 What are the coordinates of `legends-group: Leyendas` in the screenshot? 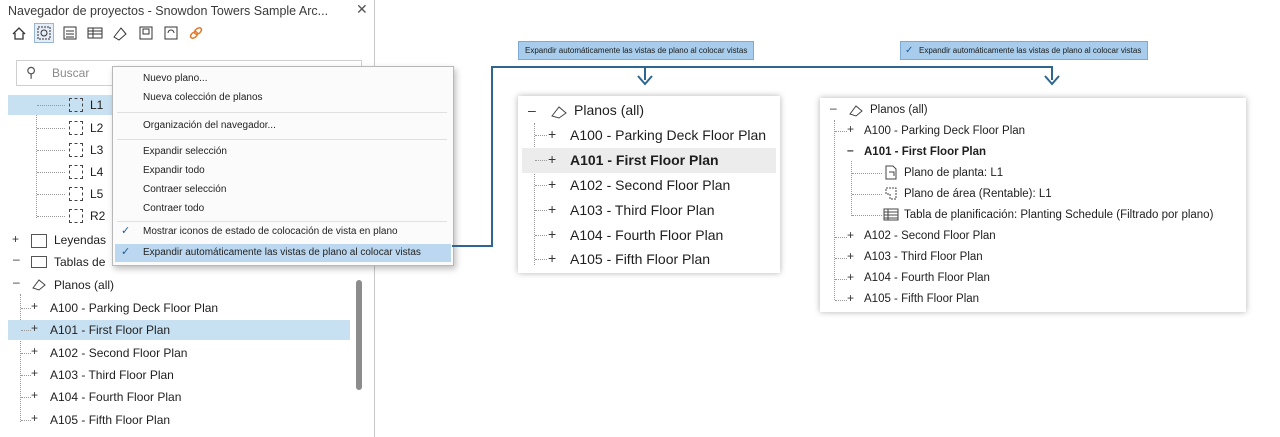 It's located at (80, 240).